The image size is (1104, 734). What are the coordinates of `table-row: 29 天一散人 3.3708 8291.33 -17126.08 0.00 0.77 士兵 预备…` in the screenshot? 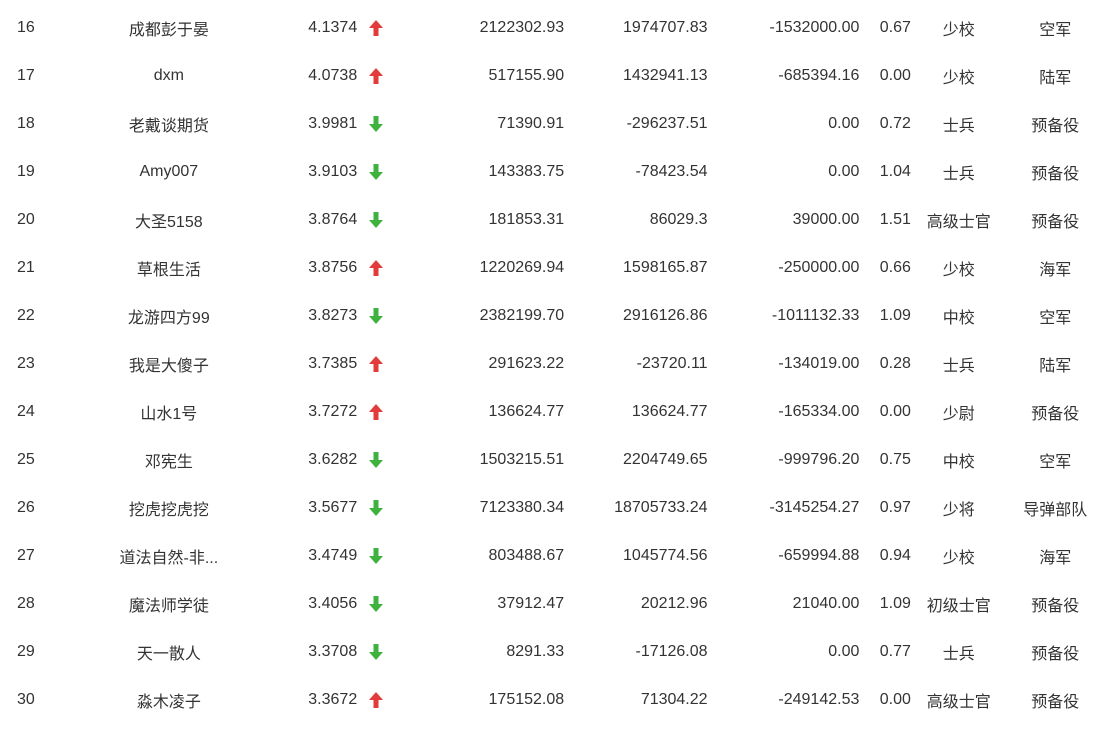 It's located at (552, 652).